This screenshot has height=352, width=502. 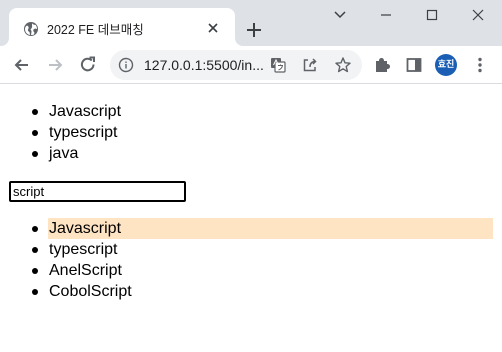 What do you see at coordinates (251, 153) in the screenshot?
I see `language-item: java` at bounding box center [251, 153].